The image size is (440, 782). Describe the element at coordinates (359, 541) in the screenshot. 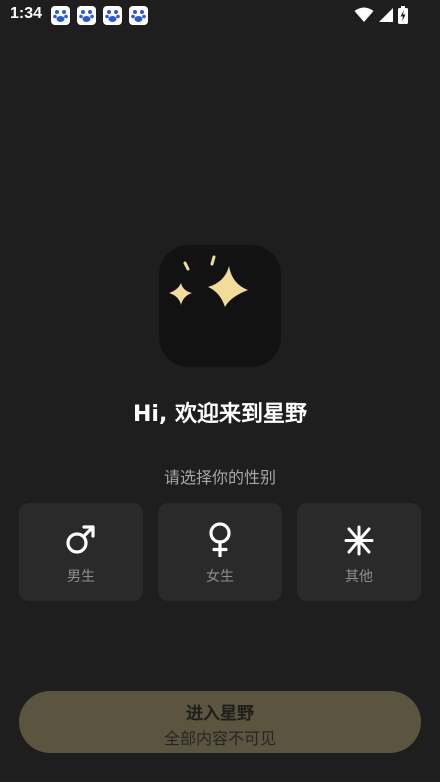

I see `asterisk-gender-icon` at that location.